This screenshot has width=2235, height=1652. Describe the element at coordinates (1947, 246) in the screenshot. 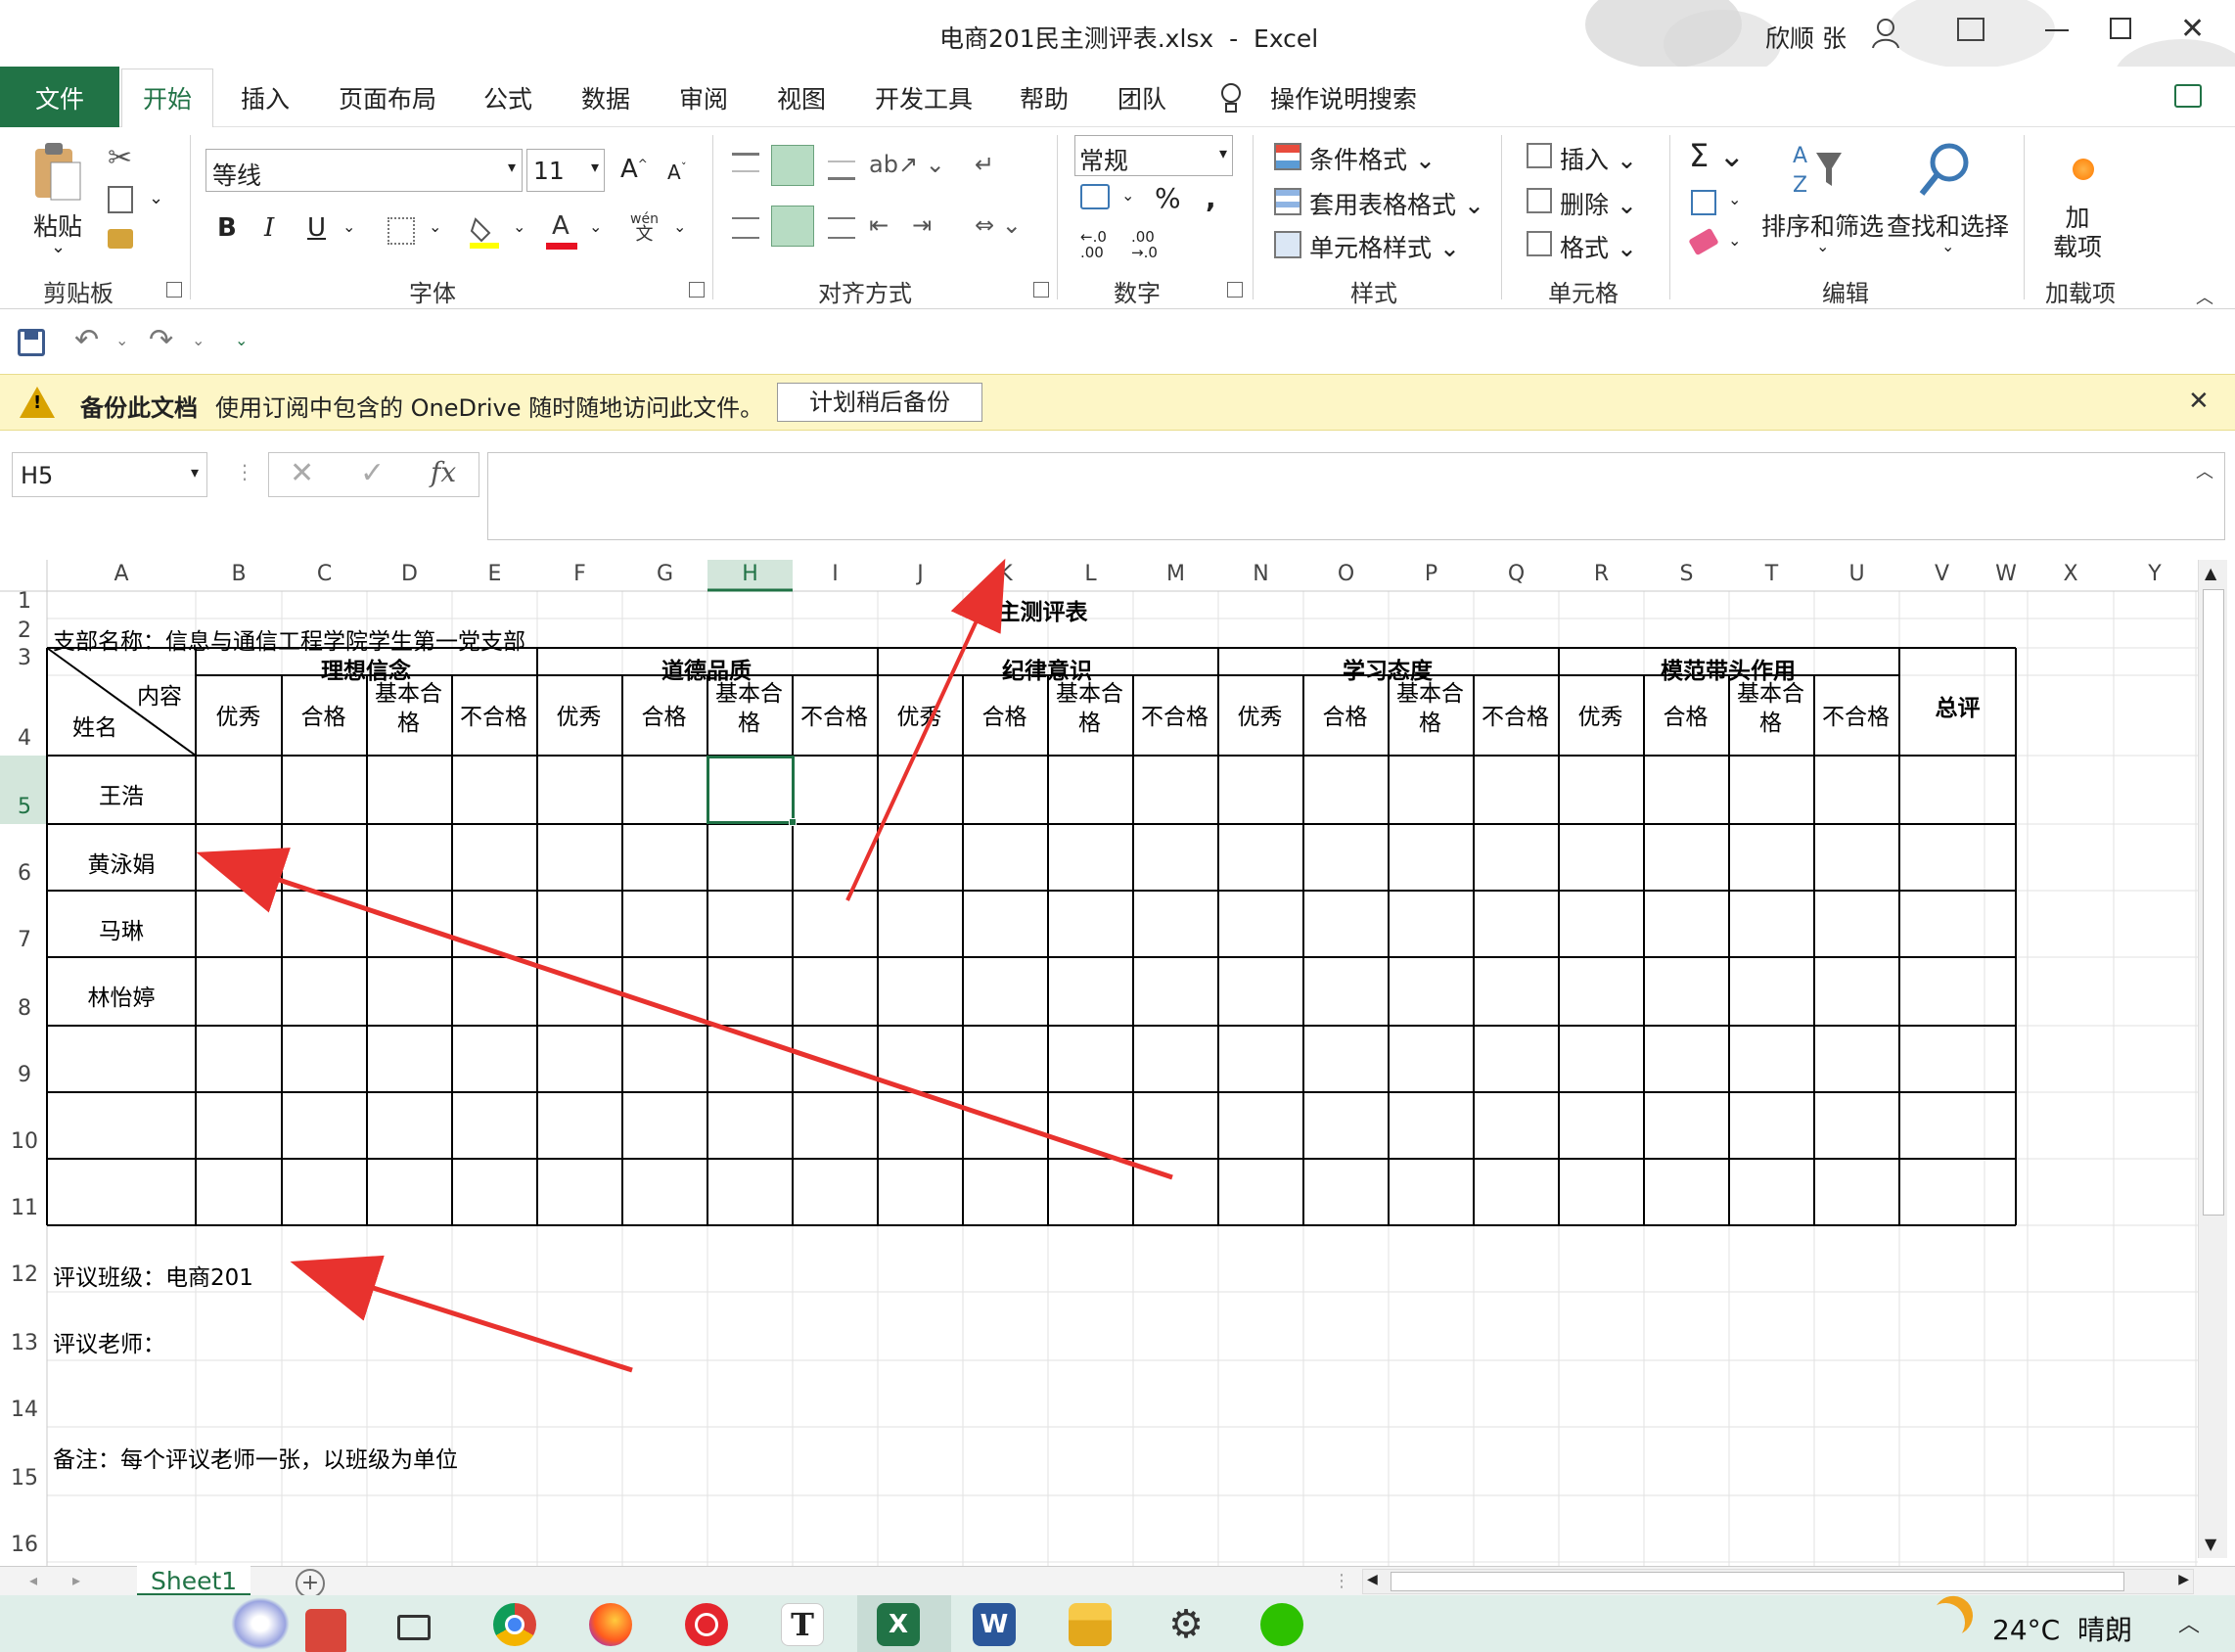

I see `find-select-dropdown-icon: ⌄` at that location.